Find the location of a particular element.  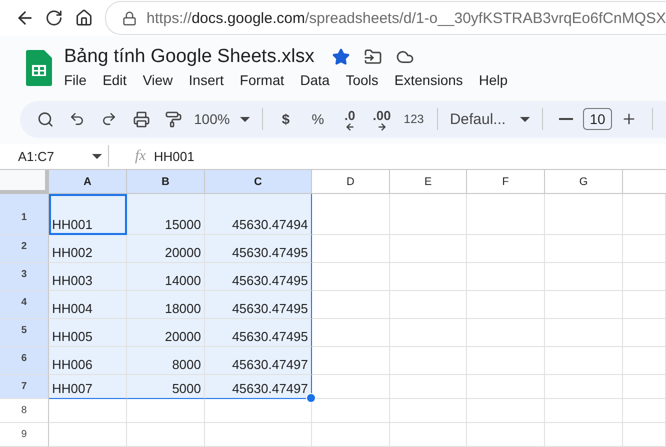

lock-icon is located at coordinates (129, 18).